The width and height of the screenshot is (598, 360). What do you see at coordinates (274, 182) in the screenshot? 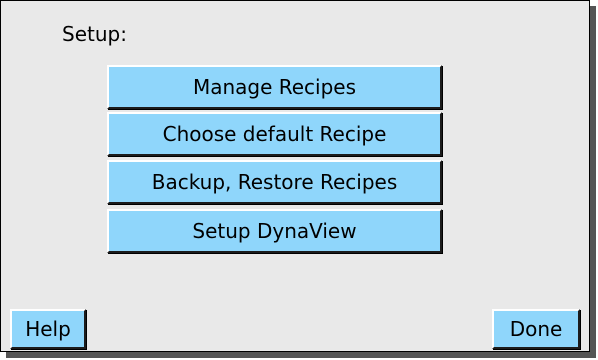
I see `backup-restore-recipes-button: Backup, Restore Recipes` at bounding box center [274, 182].